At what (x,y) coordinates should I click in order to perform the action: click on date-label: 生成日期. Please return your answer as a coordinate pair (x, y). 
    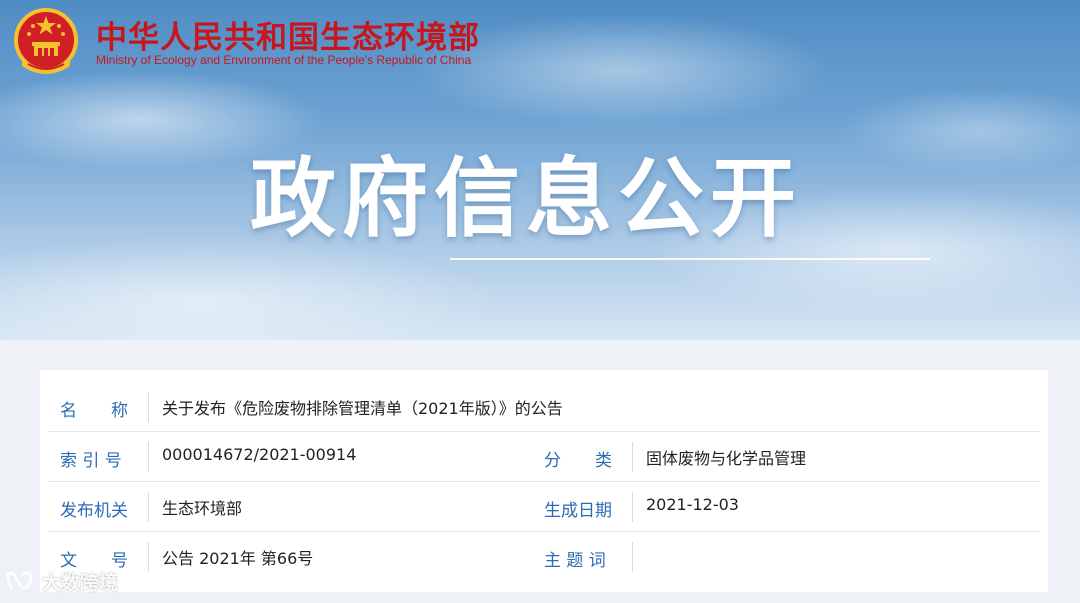
    Looking at the image, I should click on (578, 511).